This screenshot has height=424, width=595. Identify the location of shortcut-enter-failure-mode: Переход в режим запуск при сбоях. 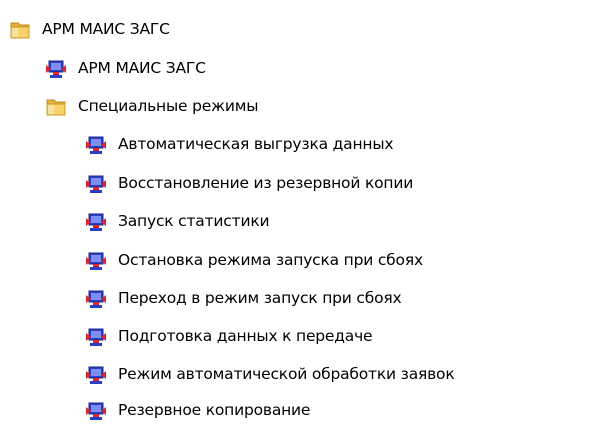
(243, 299).